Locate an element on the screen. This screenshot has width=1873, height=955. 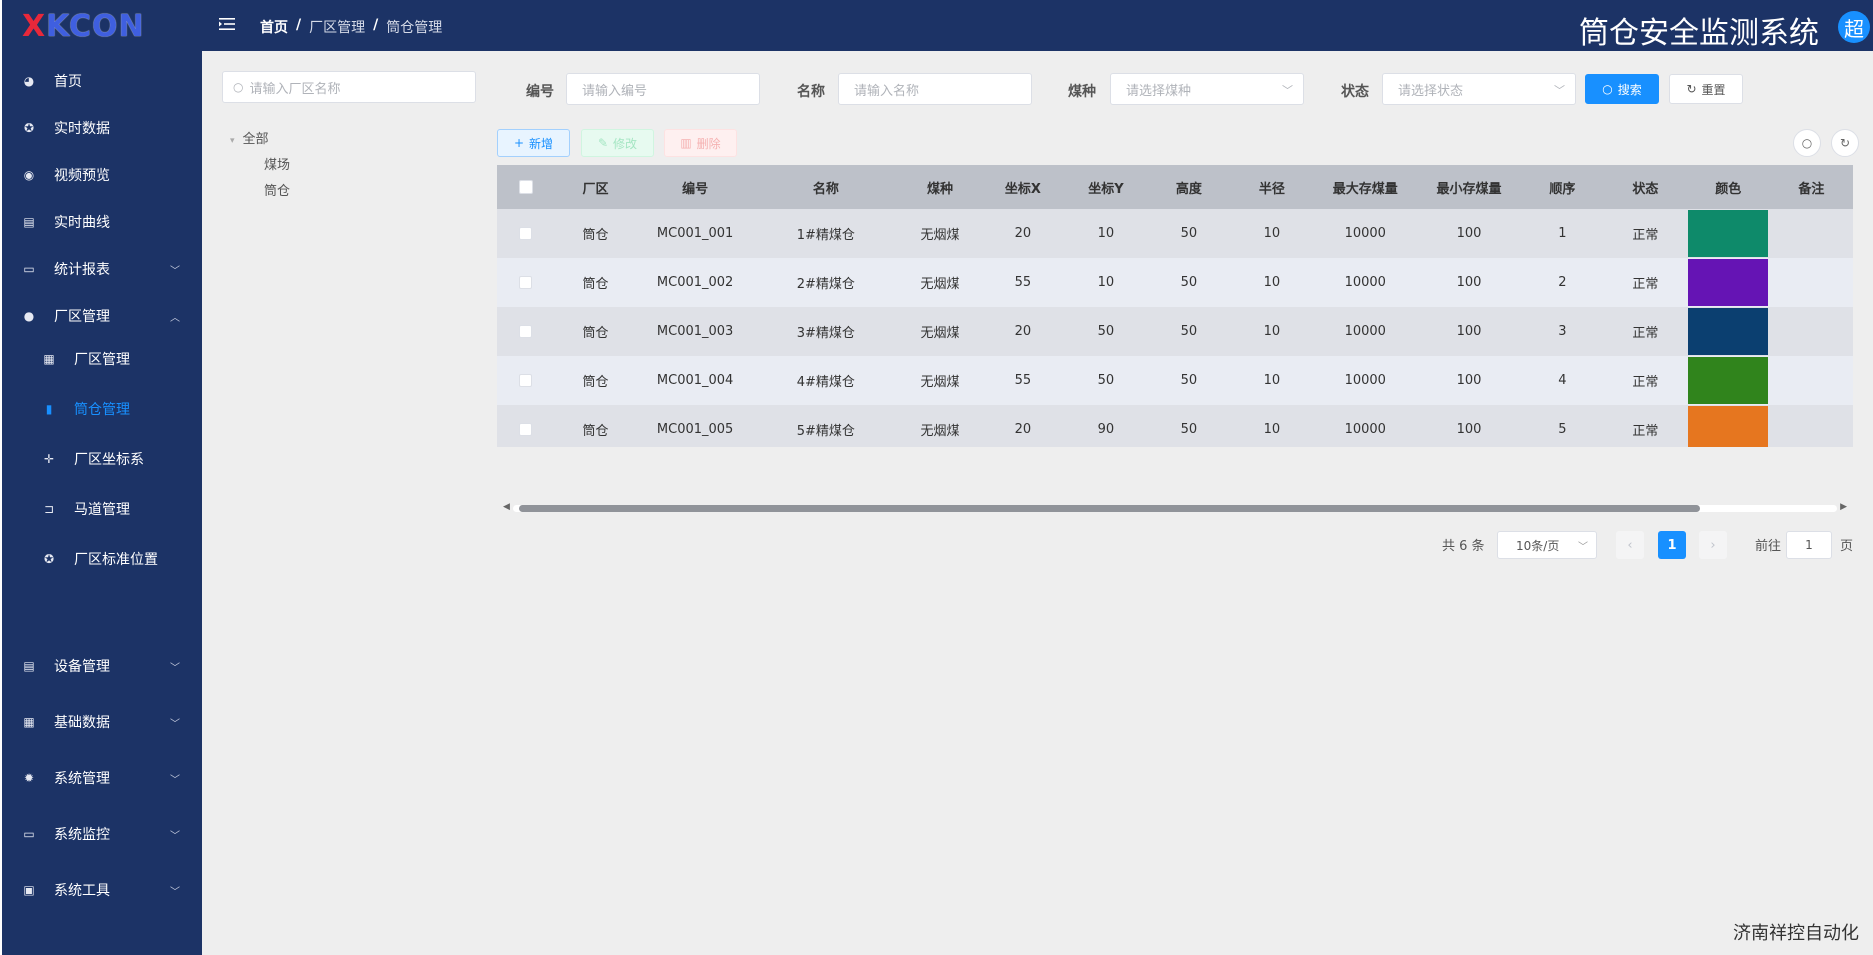
edit-button: ✎ 修改 is located at coordinates (617, 143).